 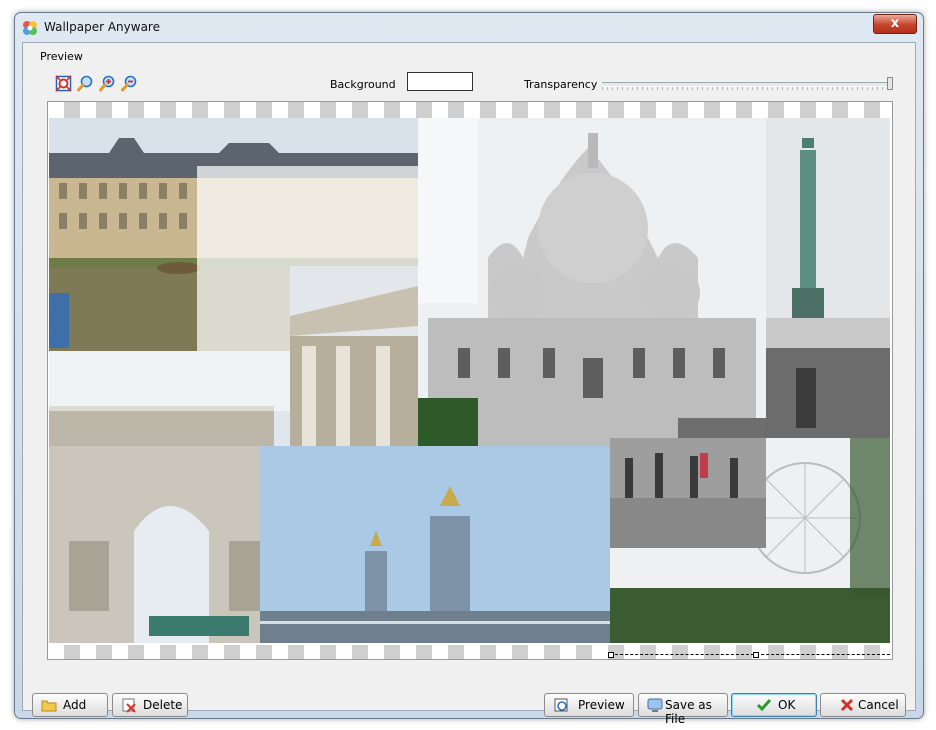 What do you see at coordinates (102, 27) in the screenshot?
I see `window-title: Wallpaper Anyware` at bounding box center [102, 27].